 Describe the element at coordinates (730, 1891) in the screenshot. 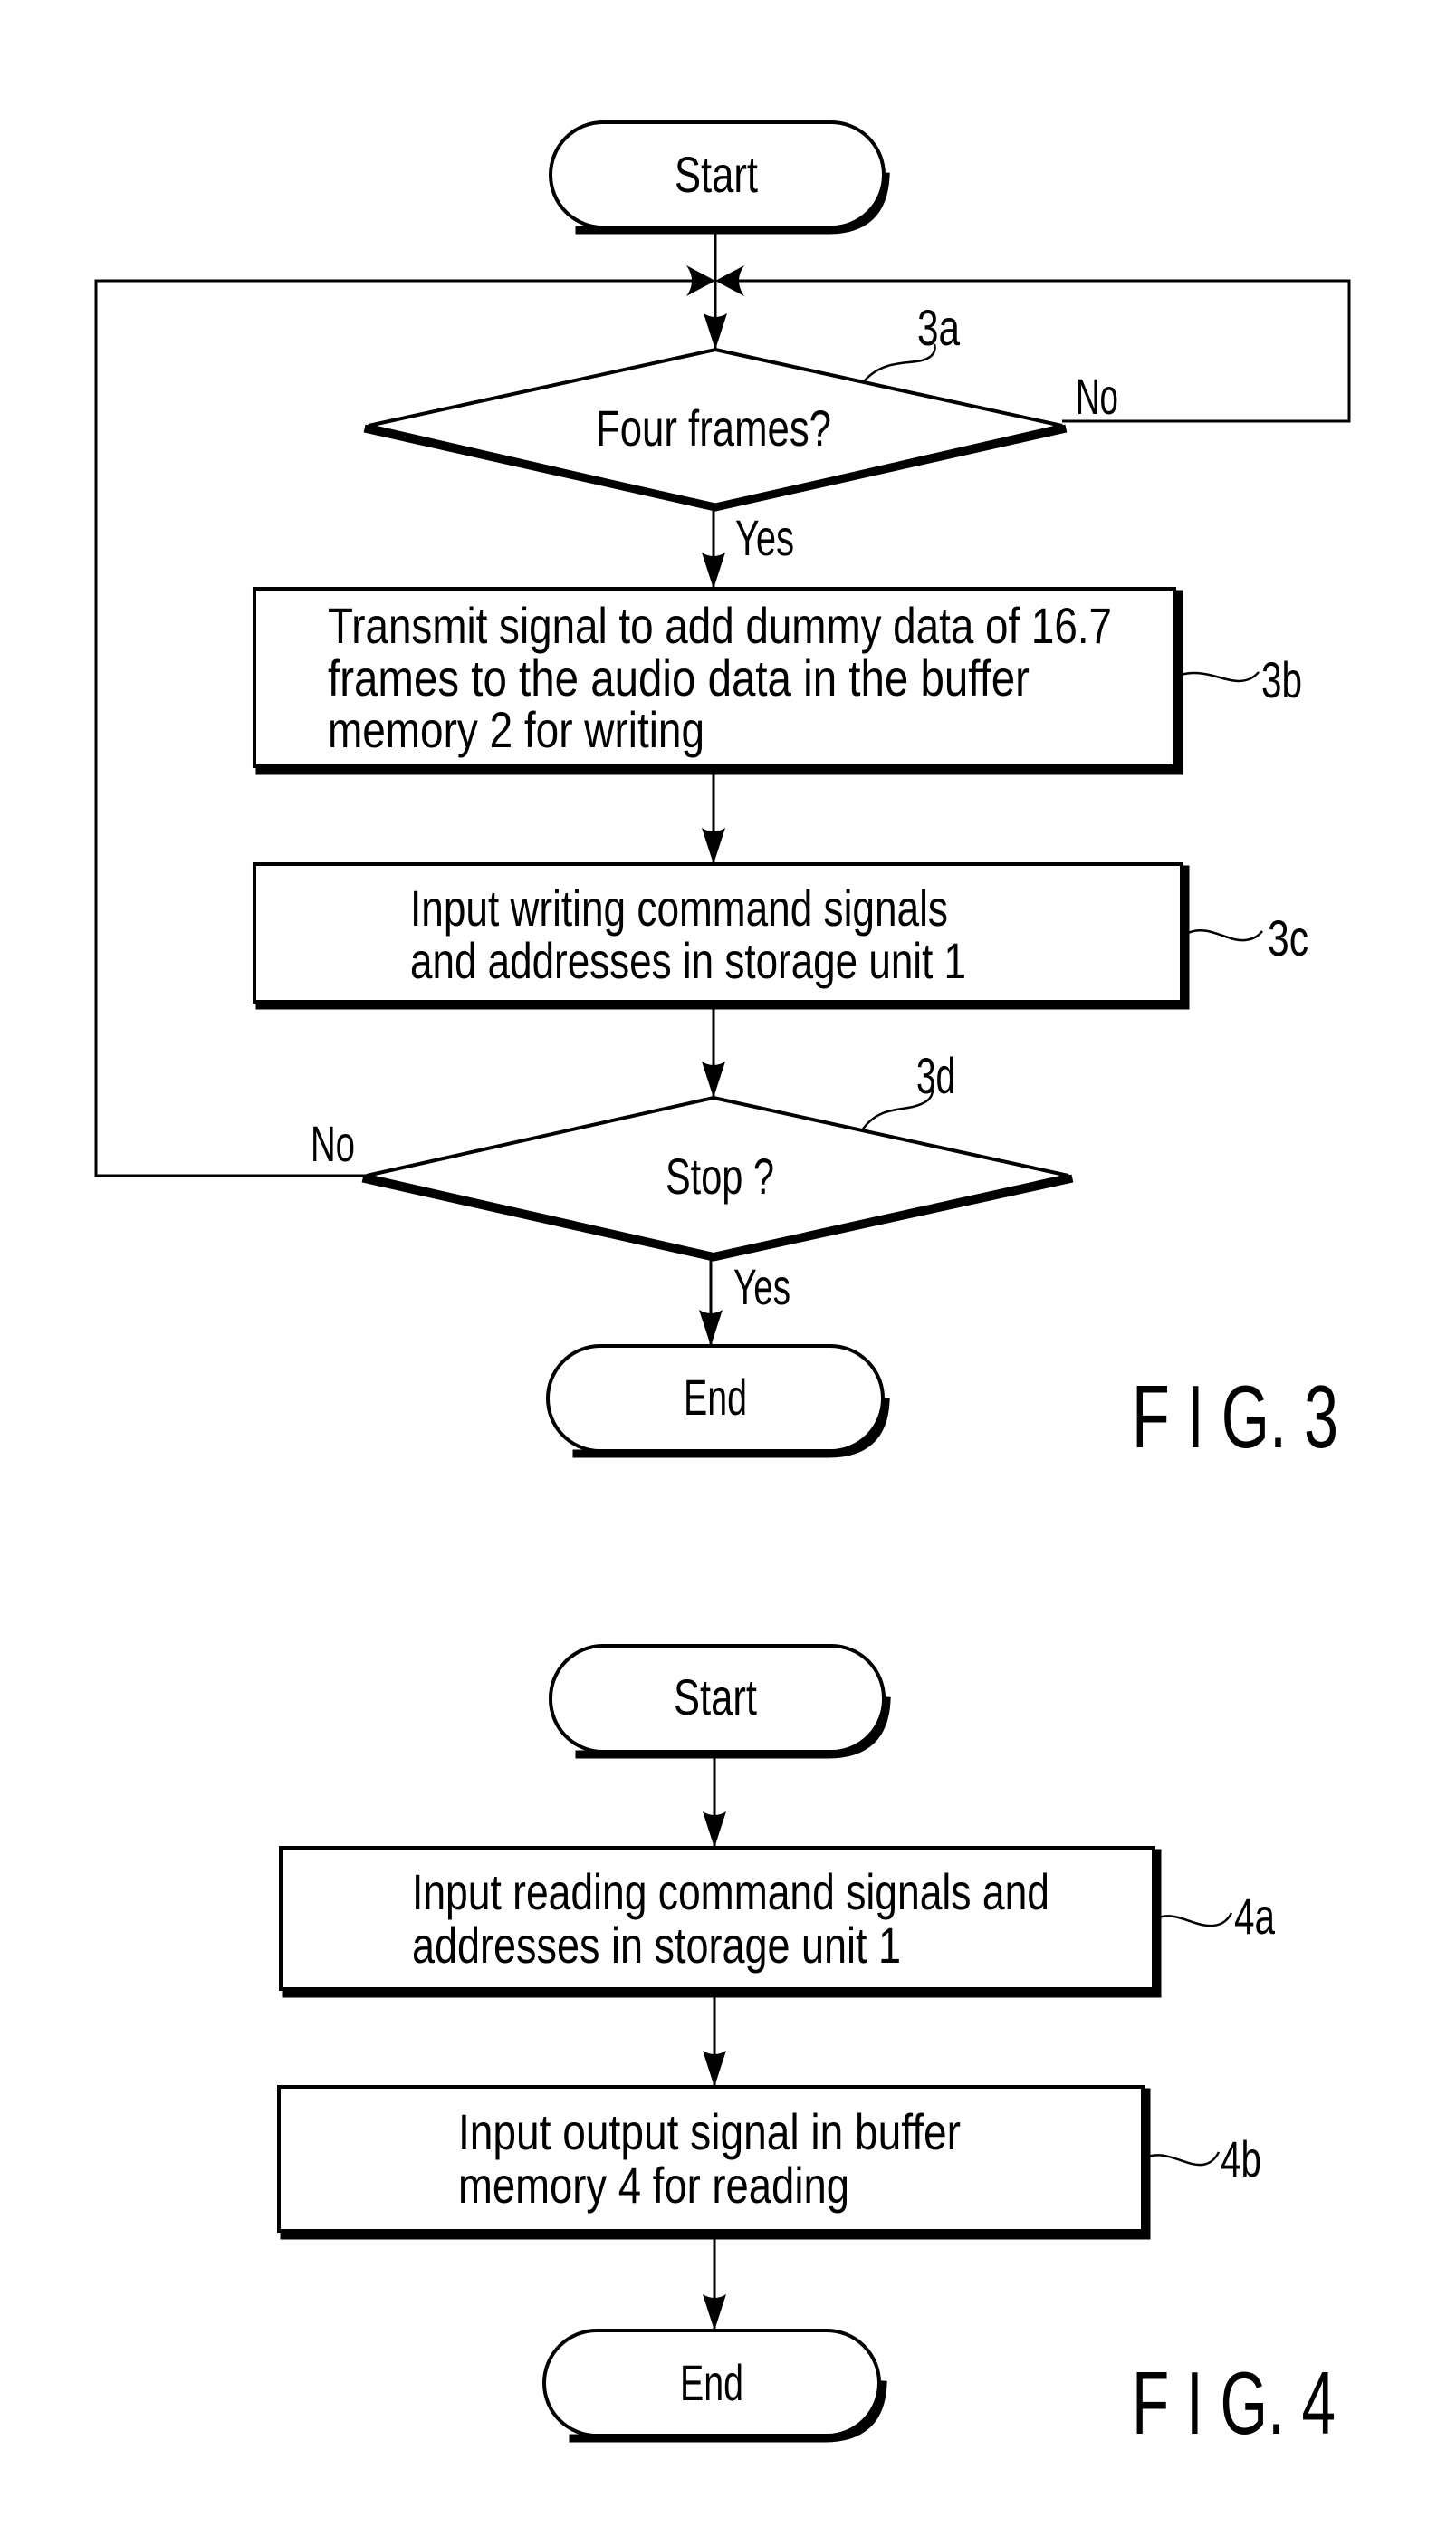

I see `fig4-process-4a-line-1: Input reading command signals and` at that location.